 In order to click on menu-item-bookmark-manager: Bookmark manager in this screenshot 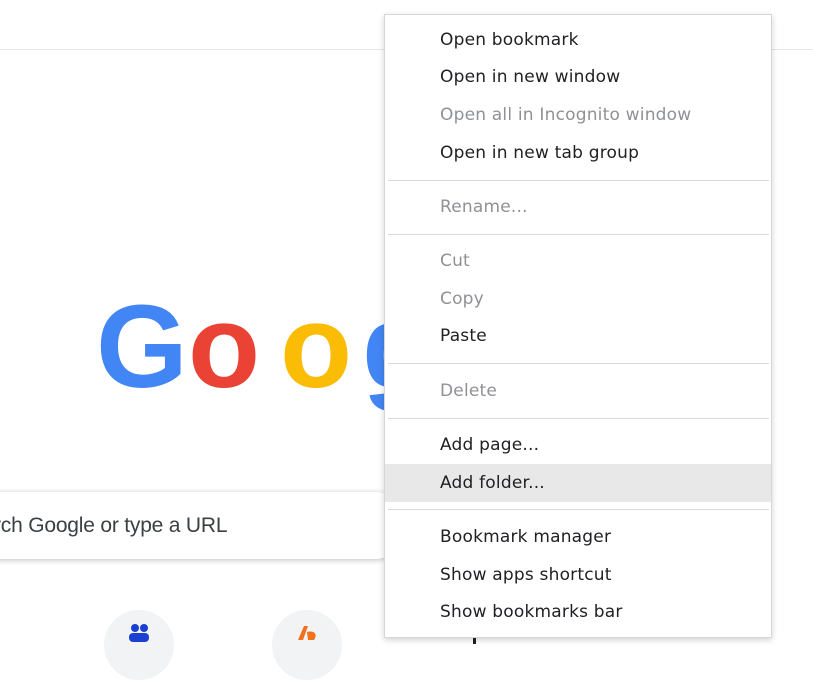, I will do `click(578, 537)`.